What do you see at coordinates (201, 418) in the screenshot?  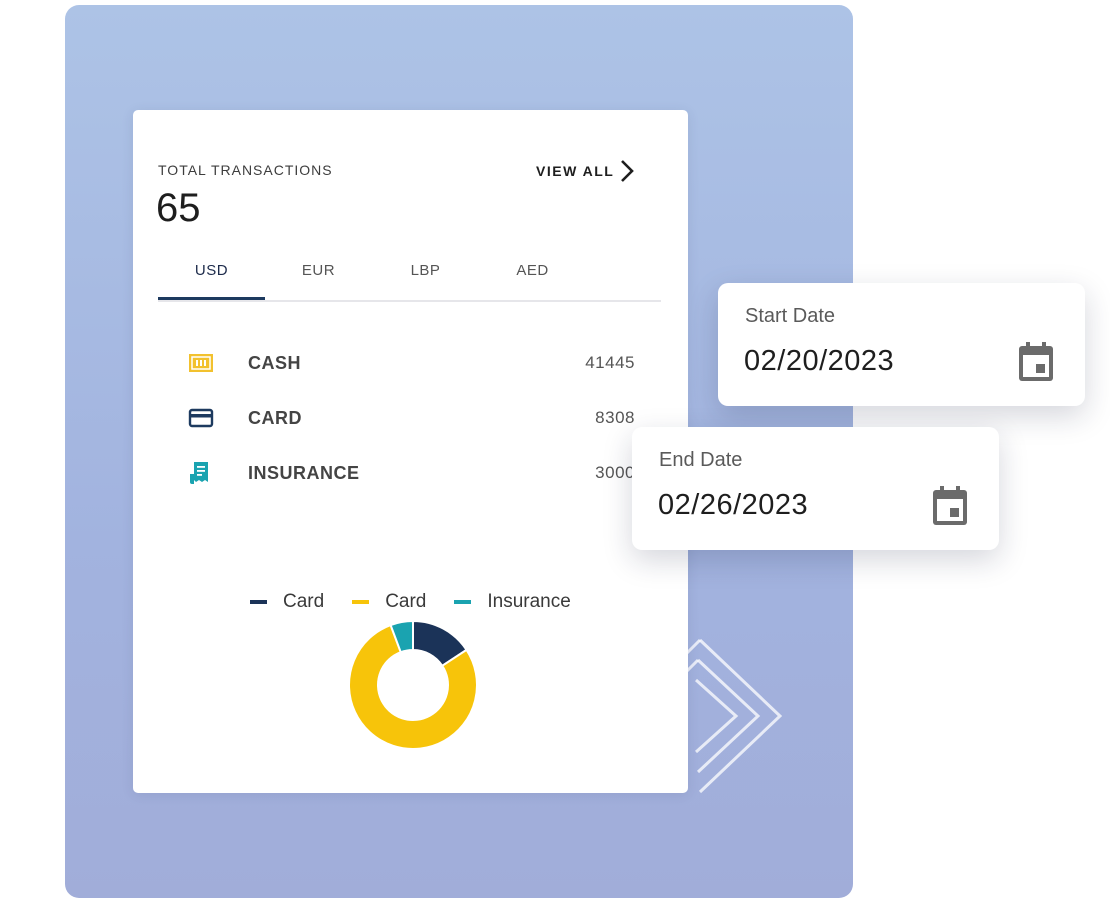 I see `credit-card-icon` at bounding box center [201, 418].